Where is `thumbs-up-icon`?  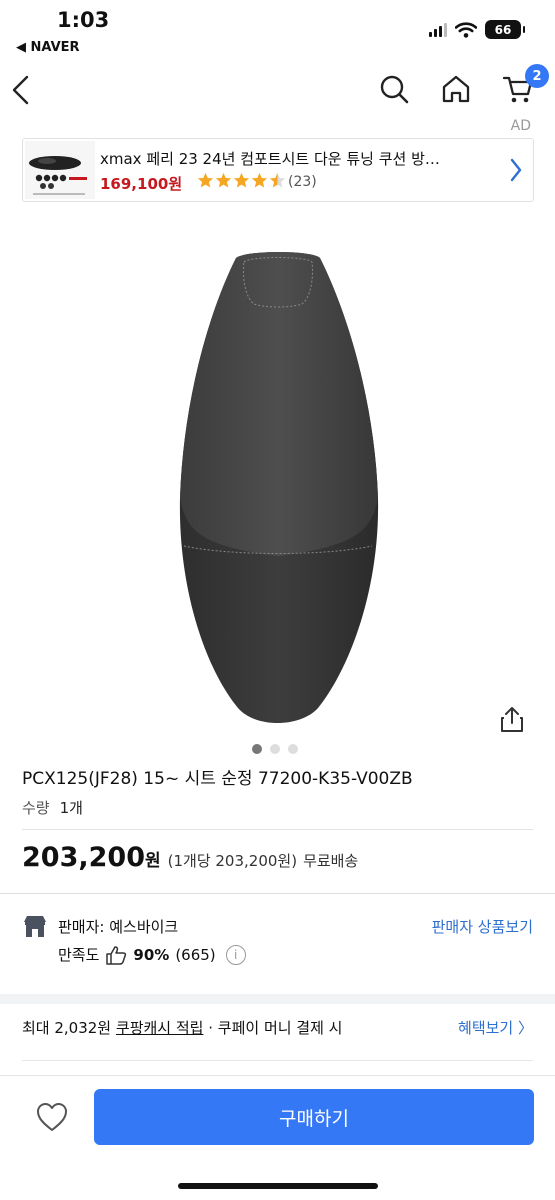
thumbs-up-icon is located at coordinates (116, 955).